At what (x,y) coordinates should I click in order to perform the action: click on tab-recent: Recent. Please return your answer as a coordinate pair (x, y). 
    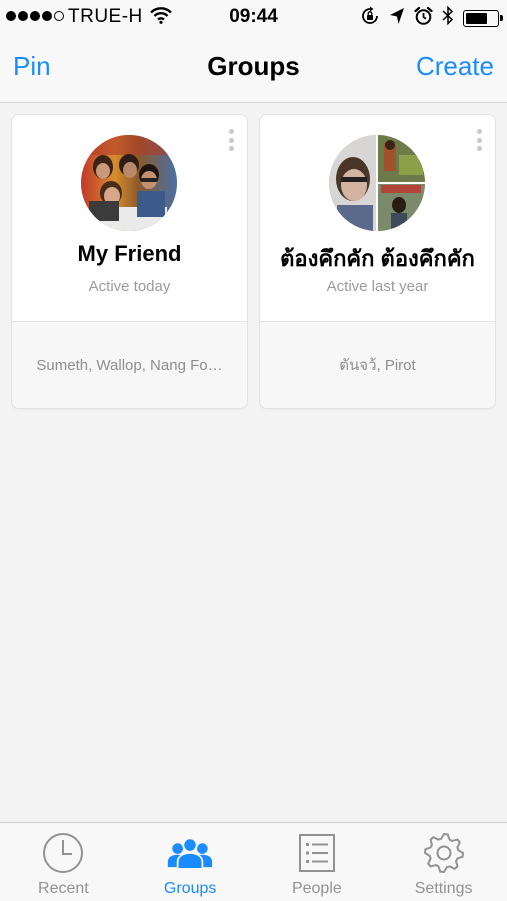
    Looking at the image, I should click on (63, 862).